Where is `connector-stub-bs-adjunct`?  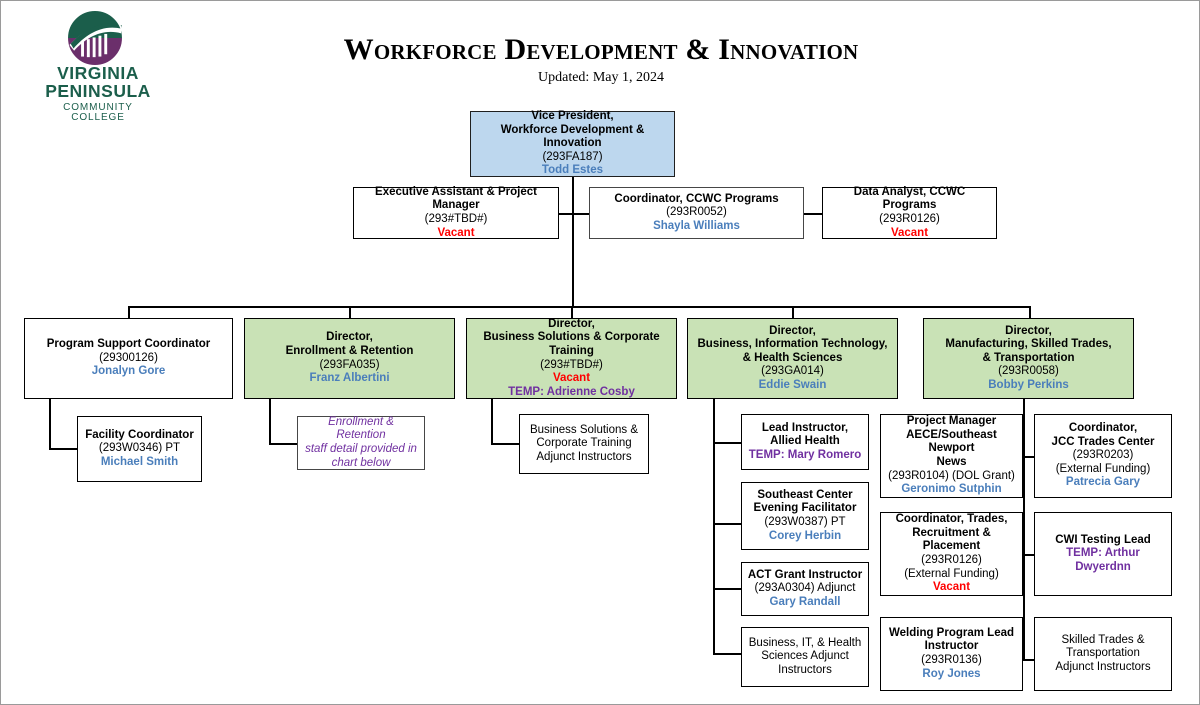 connector-stub-bs-adjunct is located at coordinates (505, 444).